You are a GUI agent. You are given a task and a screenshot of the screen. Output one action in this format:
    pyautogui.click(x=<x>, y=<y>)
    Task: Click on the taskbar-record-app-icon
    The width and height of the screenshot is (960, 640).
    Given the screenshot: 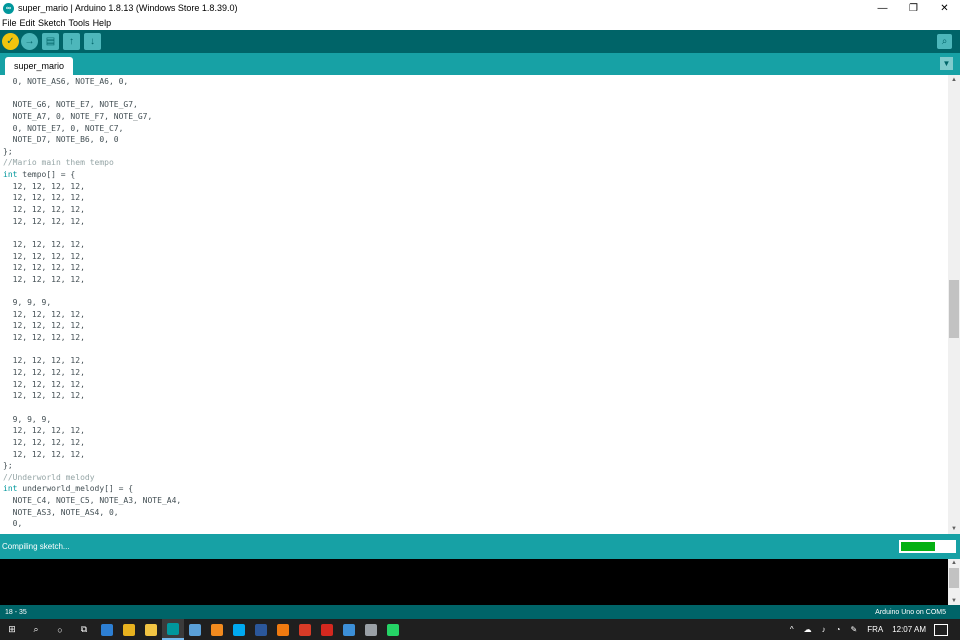 What is the action you would take?
    pyautogui.click(x=305, y=629)
    